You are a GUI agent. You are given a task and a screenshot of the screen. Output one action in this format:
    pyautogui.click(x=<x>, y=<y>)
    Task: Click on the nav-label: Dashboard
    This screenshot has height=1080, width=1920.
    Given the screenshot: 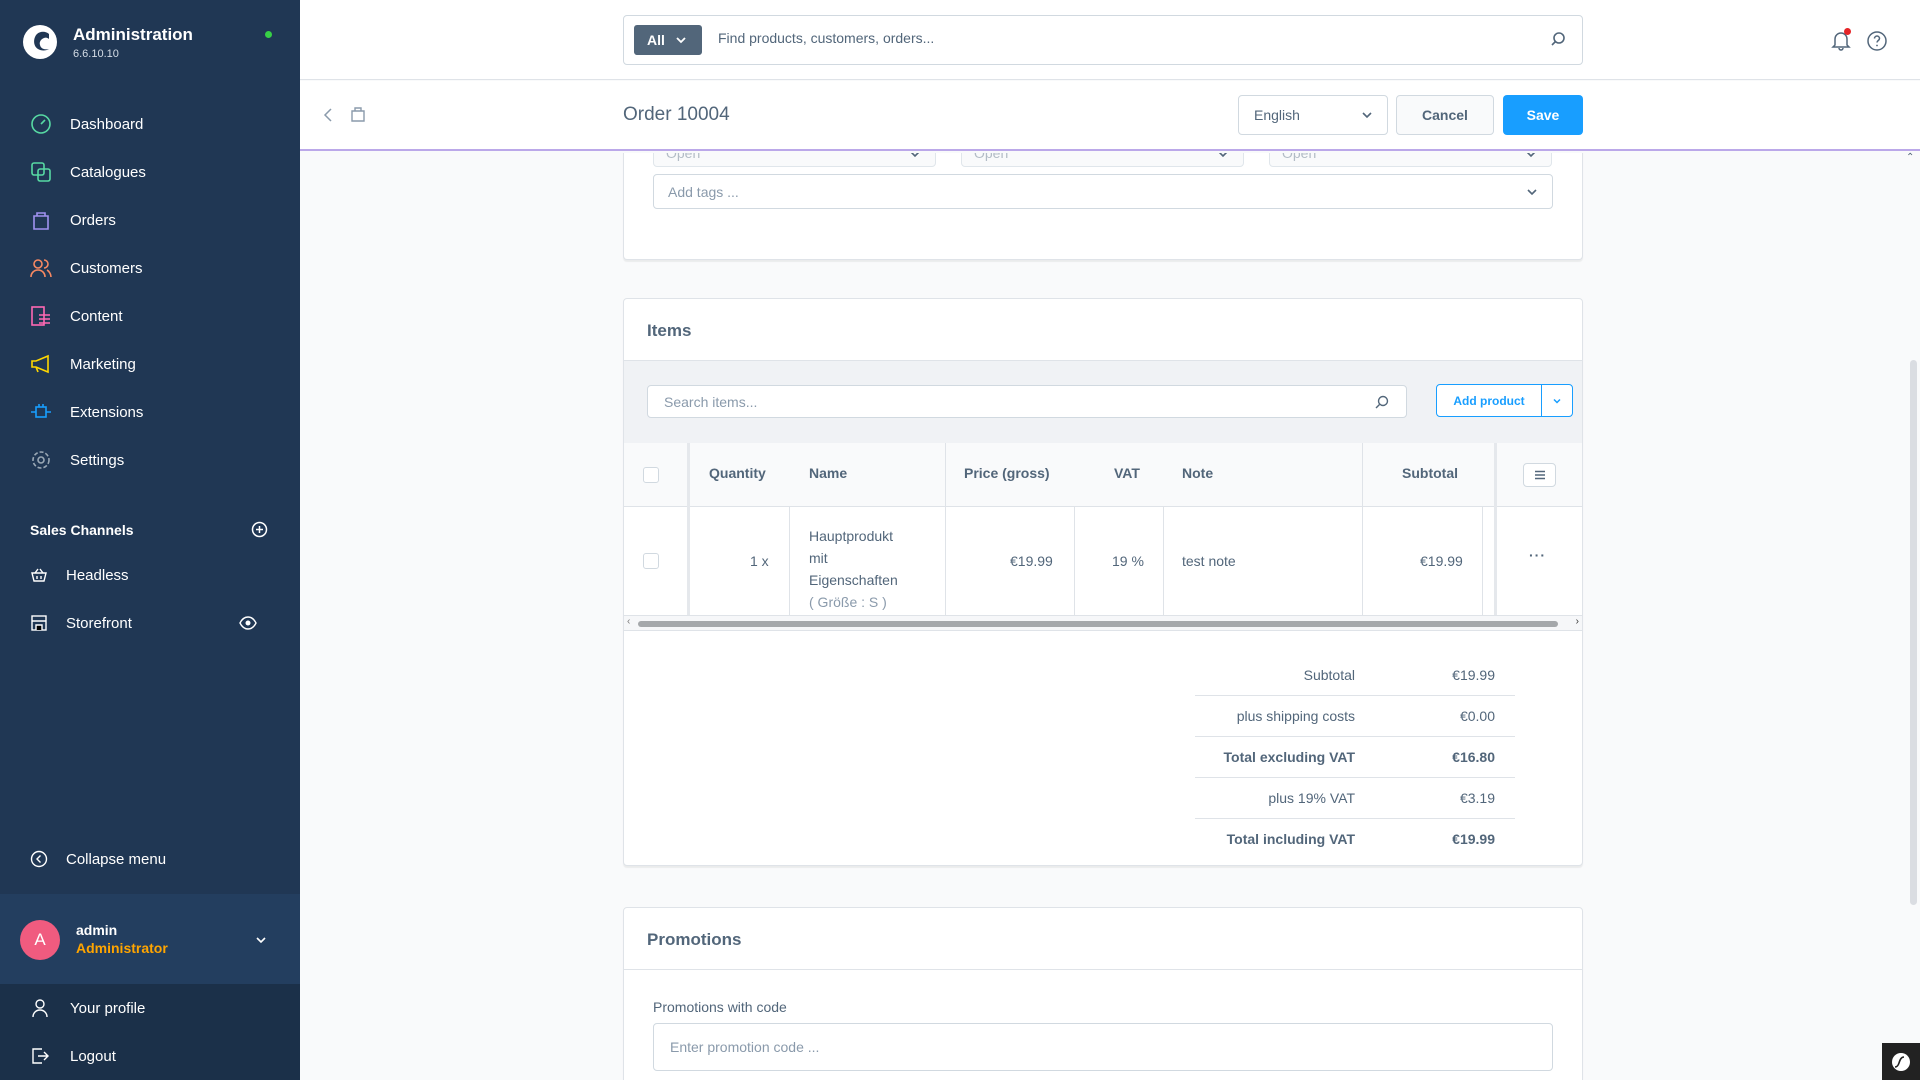 What is the action you would take?
    pyautogui.click(x=107, y=124)
    